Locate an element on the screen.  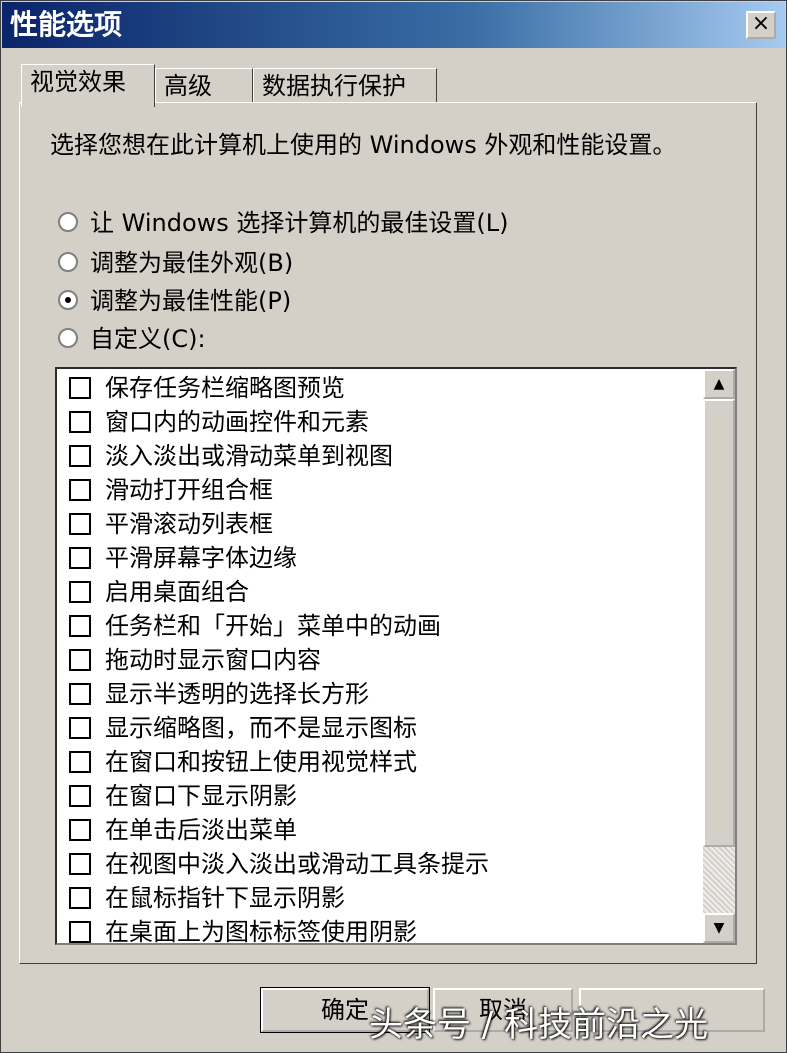
radio-label: 调整为最佳性能(P) is located at coordinates (191, 301).